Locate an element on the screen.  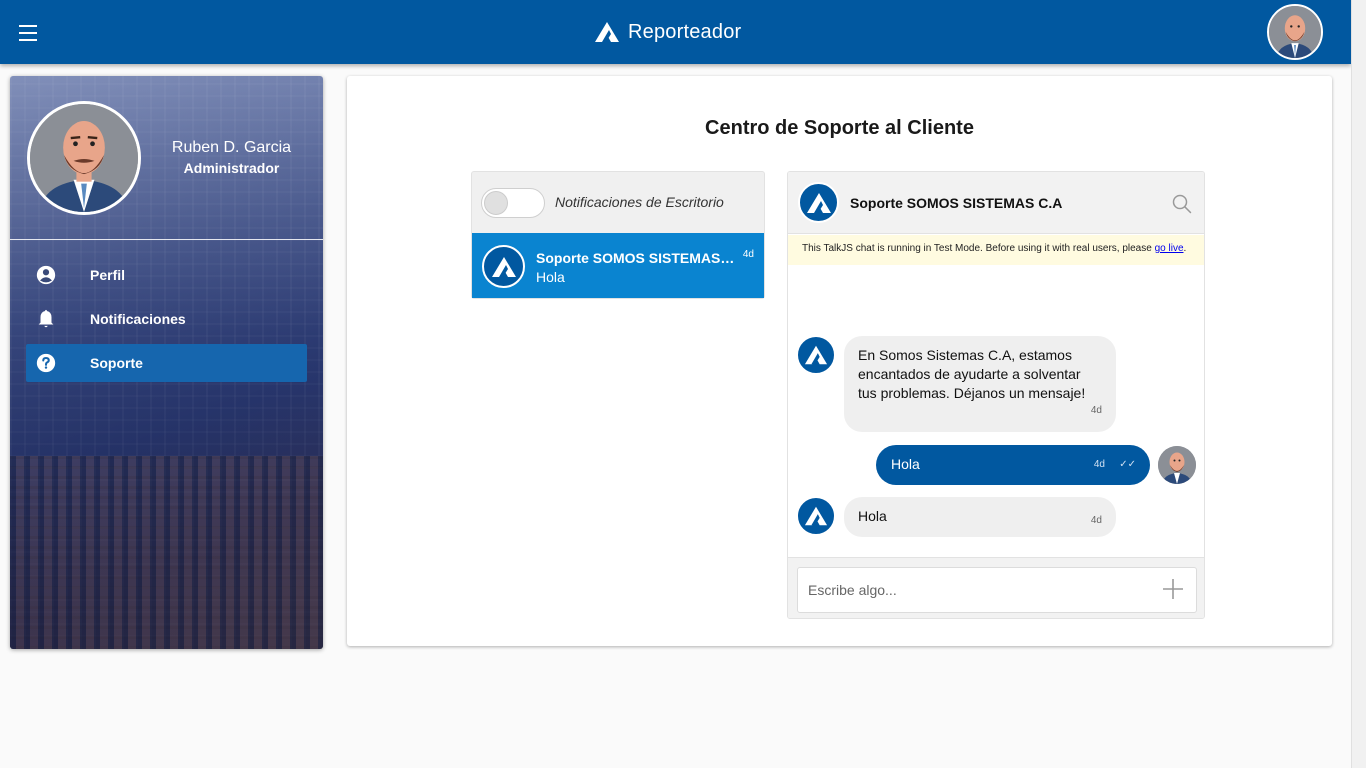
message-composer is located at coordinates (996, 587).